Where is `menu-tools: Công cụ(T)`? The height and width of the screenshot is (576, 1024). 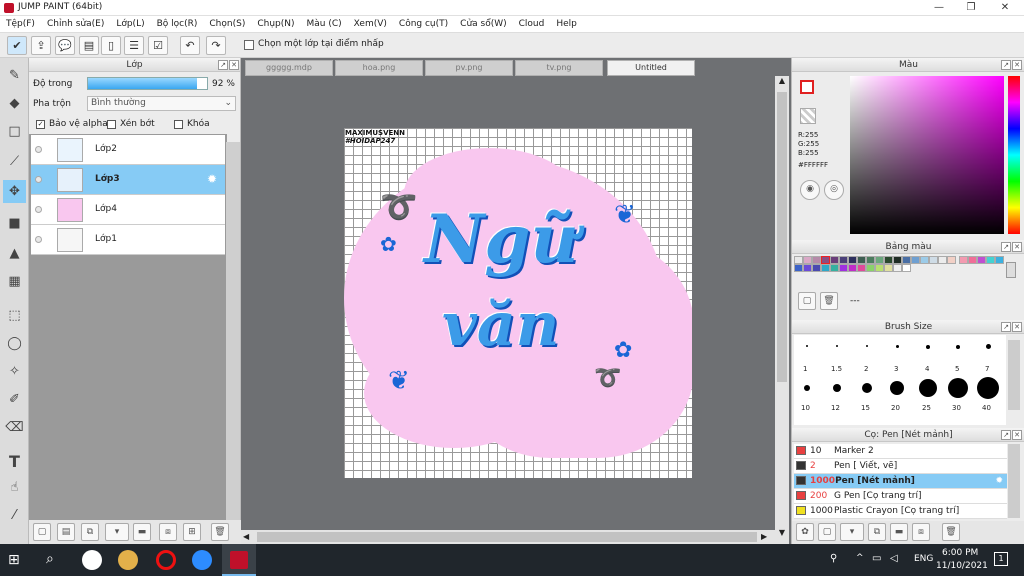
menu-tools: Công cụ(T) is located at coordinates (423, 24).